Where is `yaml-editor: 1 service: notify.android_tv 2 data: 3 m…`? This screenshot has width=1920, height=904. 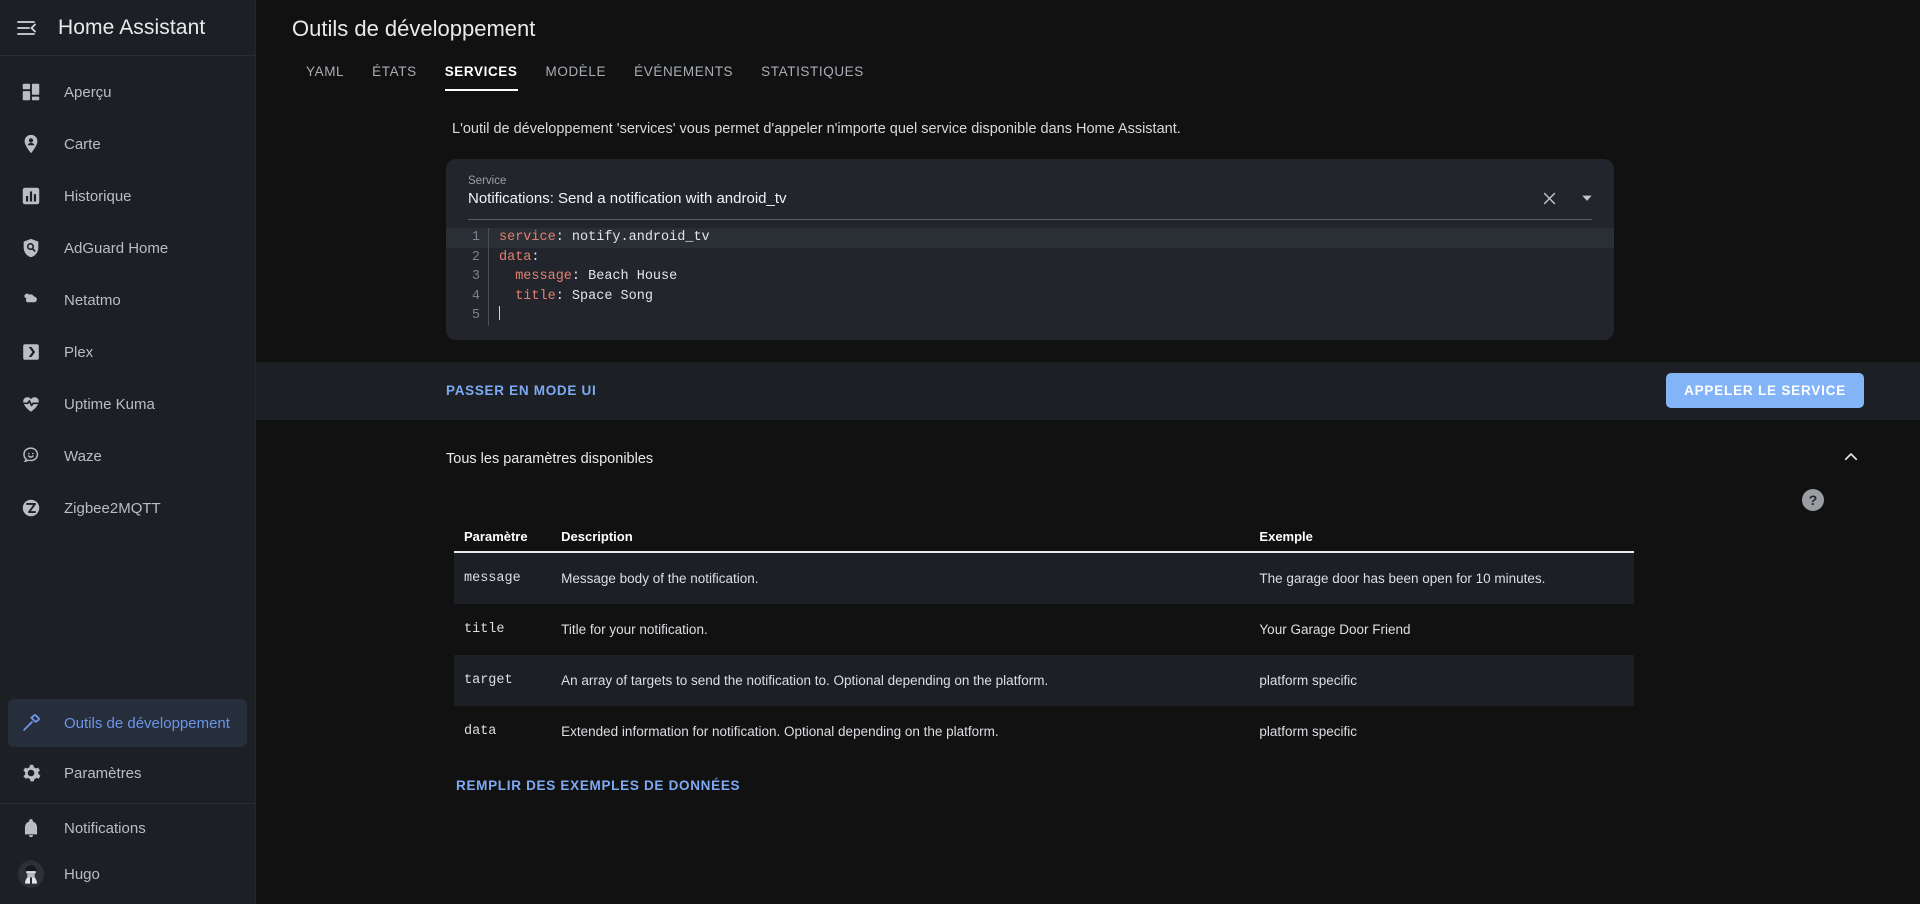
yaml-editor: 1 service: notify.android_tv 2 data: 3 m… is located at coordinates (1030, 280).